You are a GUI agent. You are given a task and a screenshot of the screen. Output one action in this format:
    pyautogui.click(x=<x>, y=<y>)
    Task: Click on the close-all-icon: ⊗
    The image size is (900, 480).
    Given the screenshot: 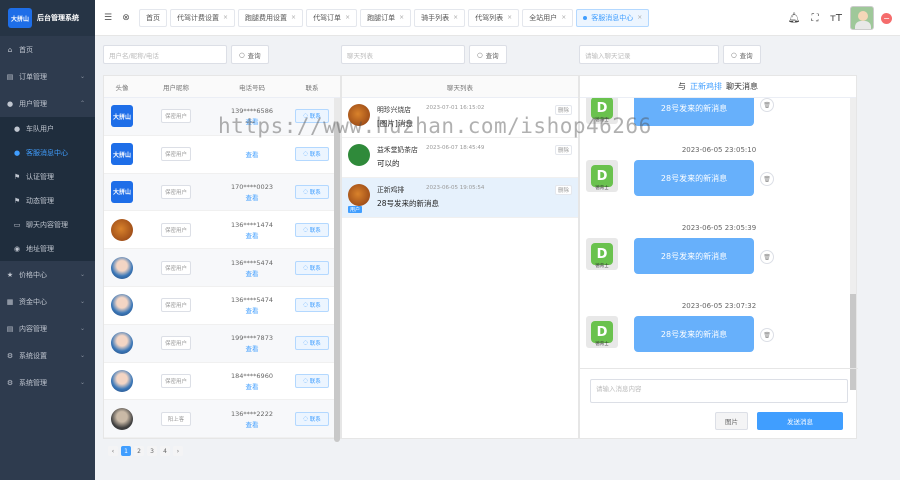 What is the action you would take?
    pyautogui.click(x=126, y=18)
    